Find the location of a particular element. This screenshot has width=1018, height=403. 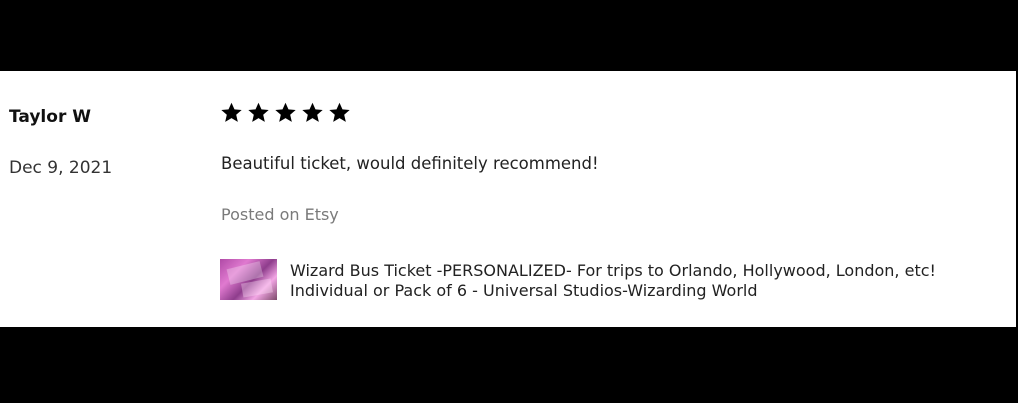

reviewer-name: Taylor W is located at coordinates (50, 117).